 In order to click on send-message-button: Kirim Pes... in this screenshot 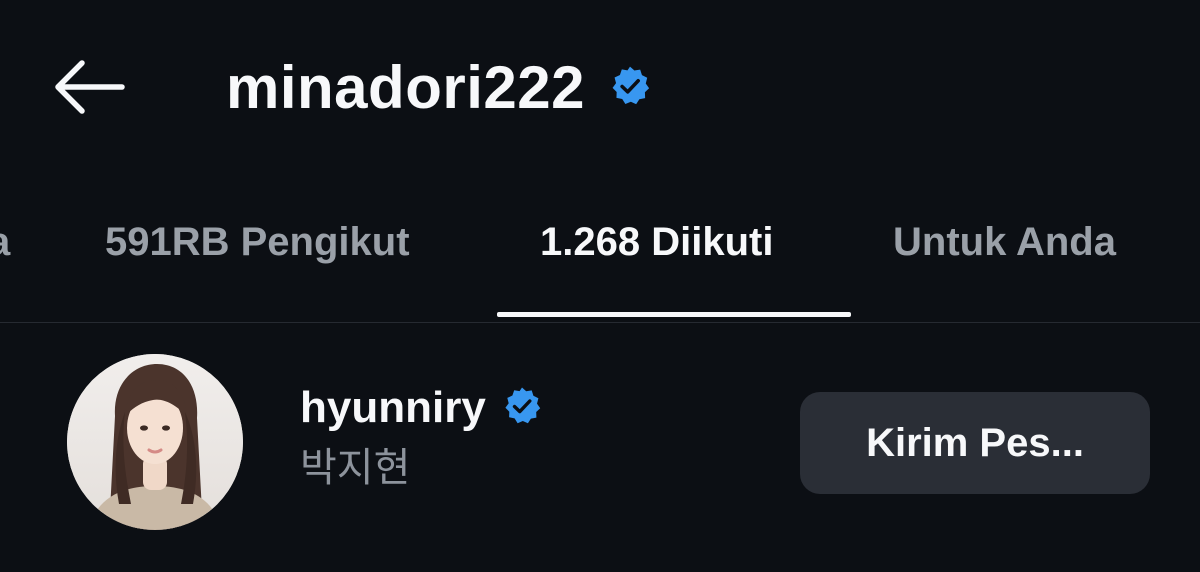, I will do `click(975, 443)`.